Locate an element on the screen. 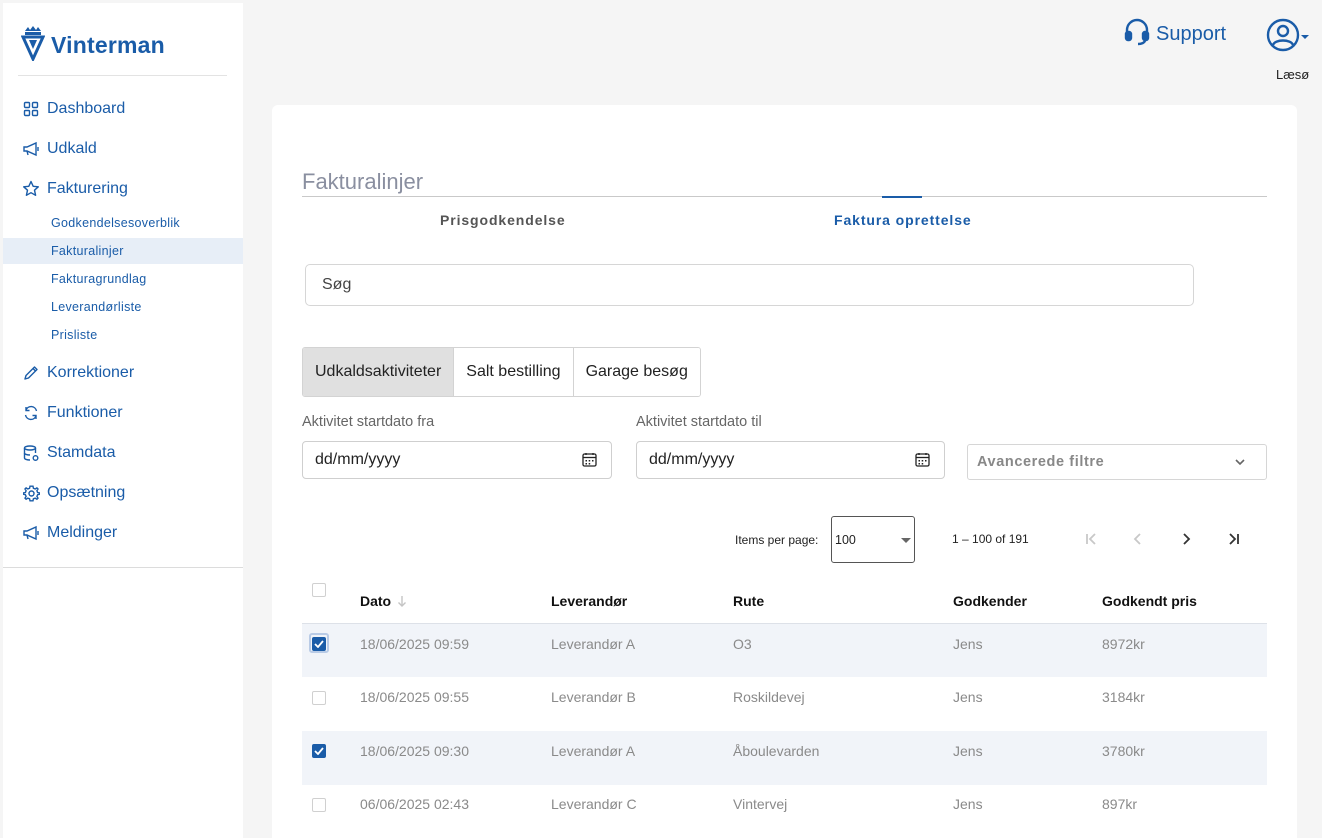  tabs-divider is located at coordinates (784, 196).